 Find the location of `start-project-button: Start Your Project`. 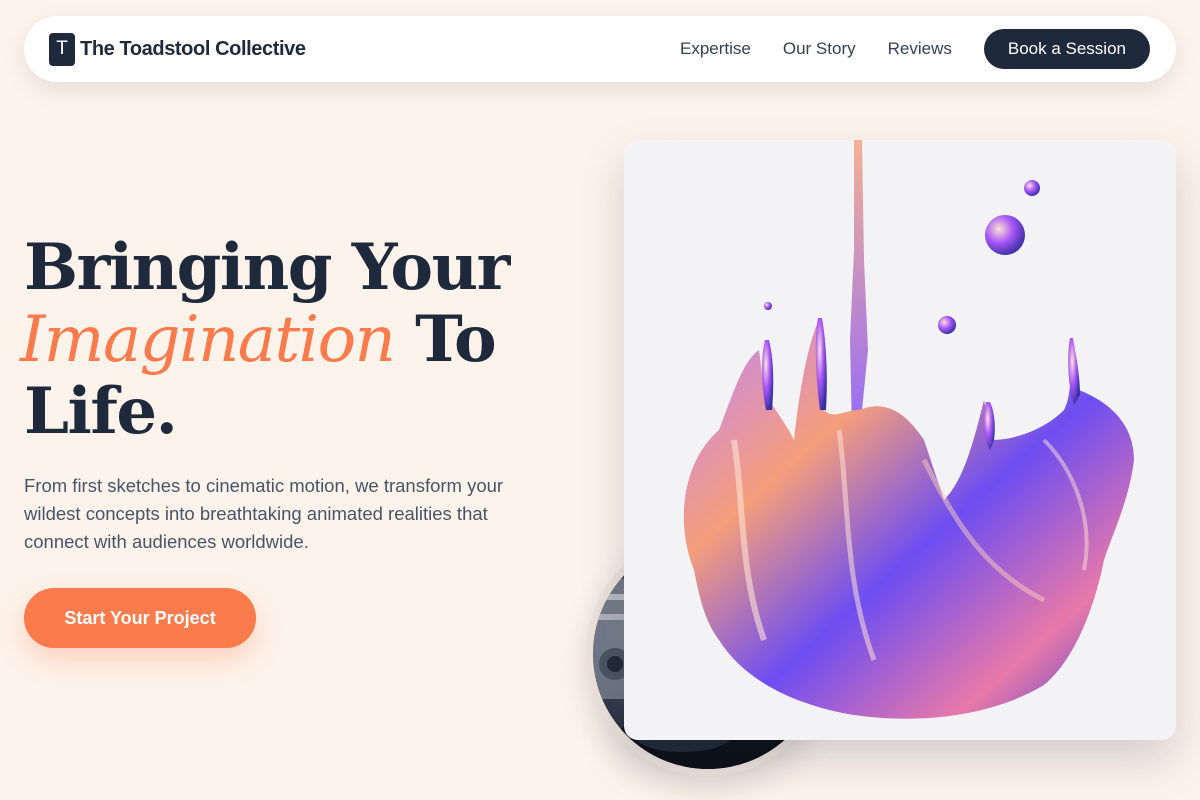

start-project-button: Start Your Project is located at coordinates (140, 618).